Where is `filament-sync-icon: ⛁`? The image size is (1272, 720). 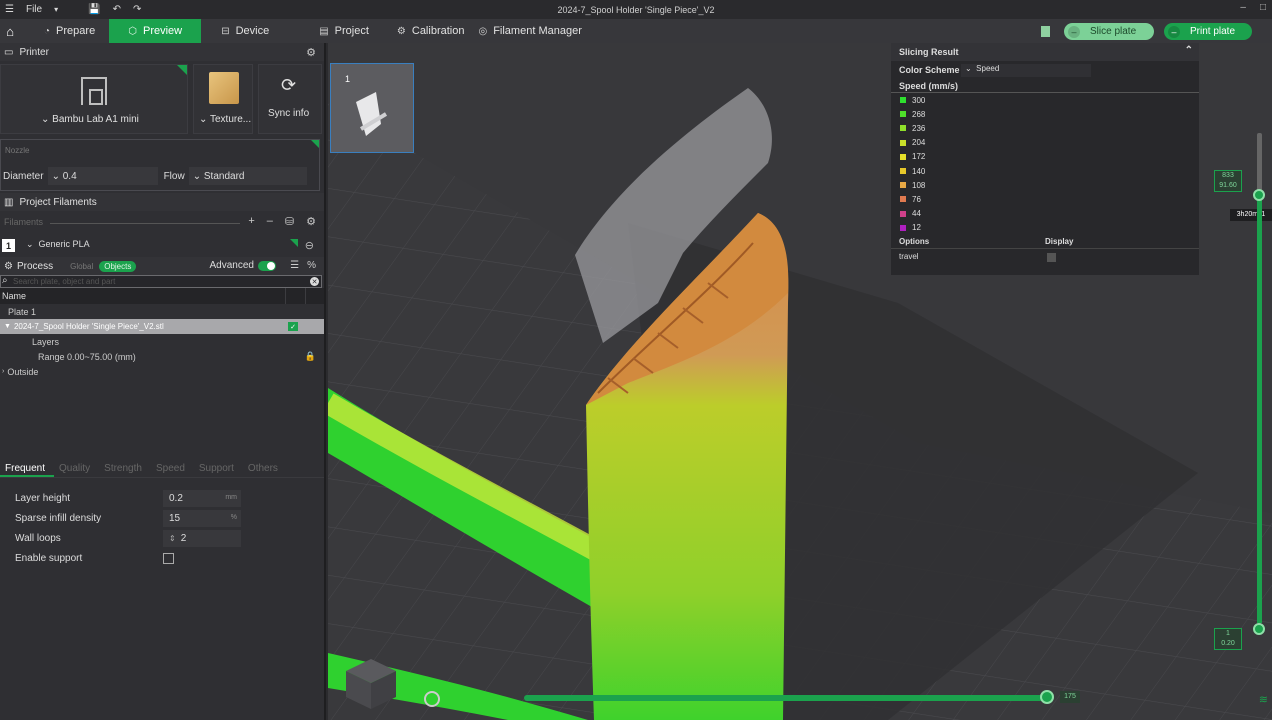 filament-sync-icon: ⛁ is located at coordinates (289, 221).